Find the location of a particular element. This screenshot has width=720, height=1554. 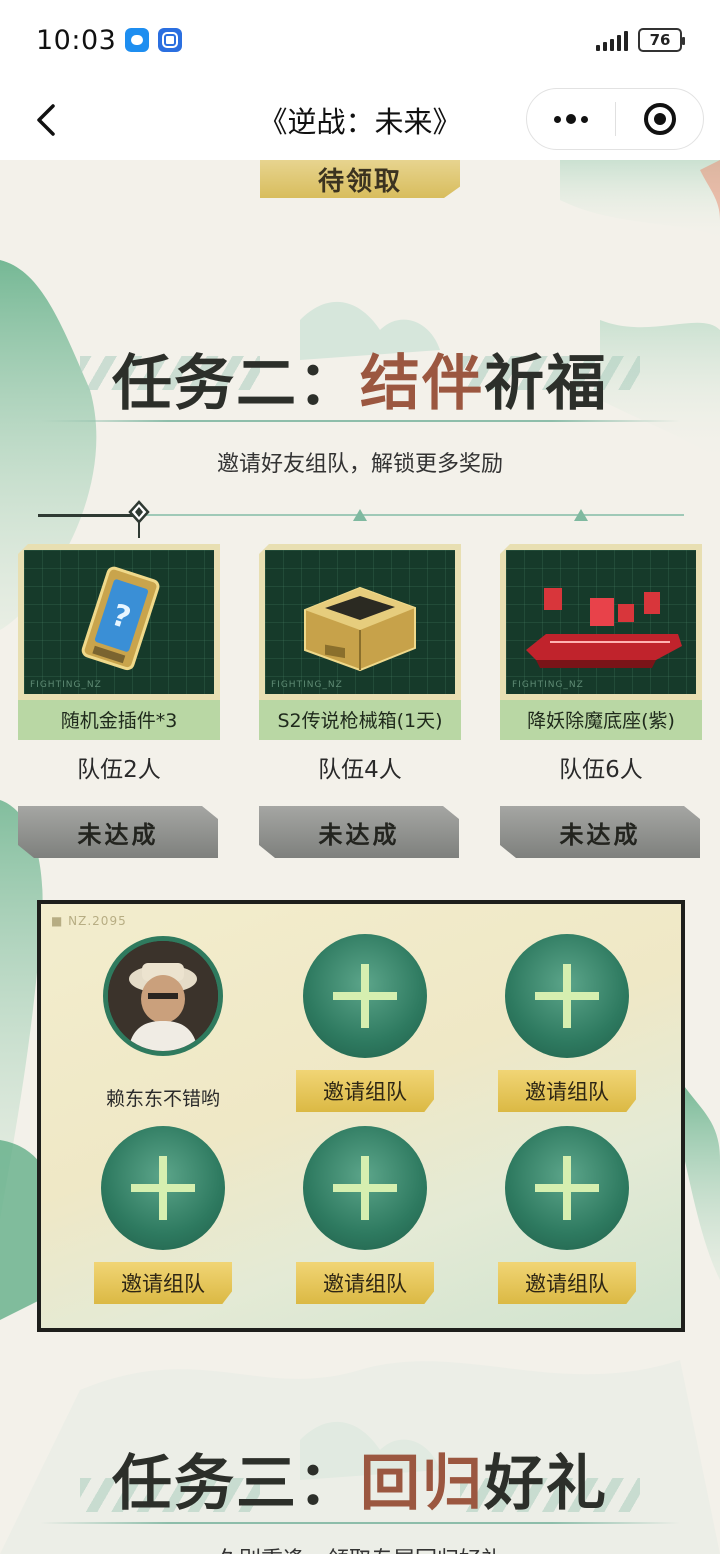

task2-title: 任务二：结伴祈福 is located at coordinates (360, 378).